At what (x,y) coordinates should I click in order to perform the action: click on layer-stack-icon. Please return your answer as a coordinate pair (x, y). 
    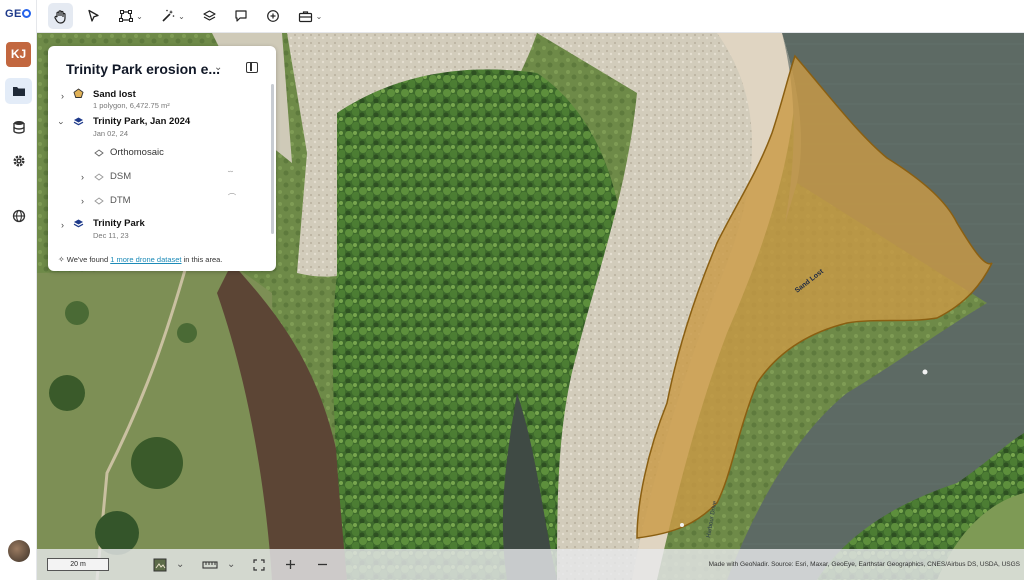
    Looking at the image, I should click on (209, 15).